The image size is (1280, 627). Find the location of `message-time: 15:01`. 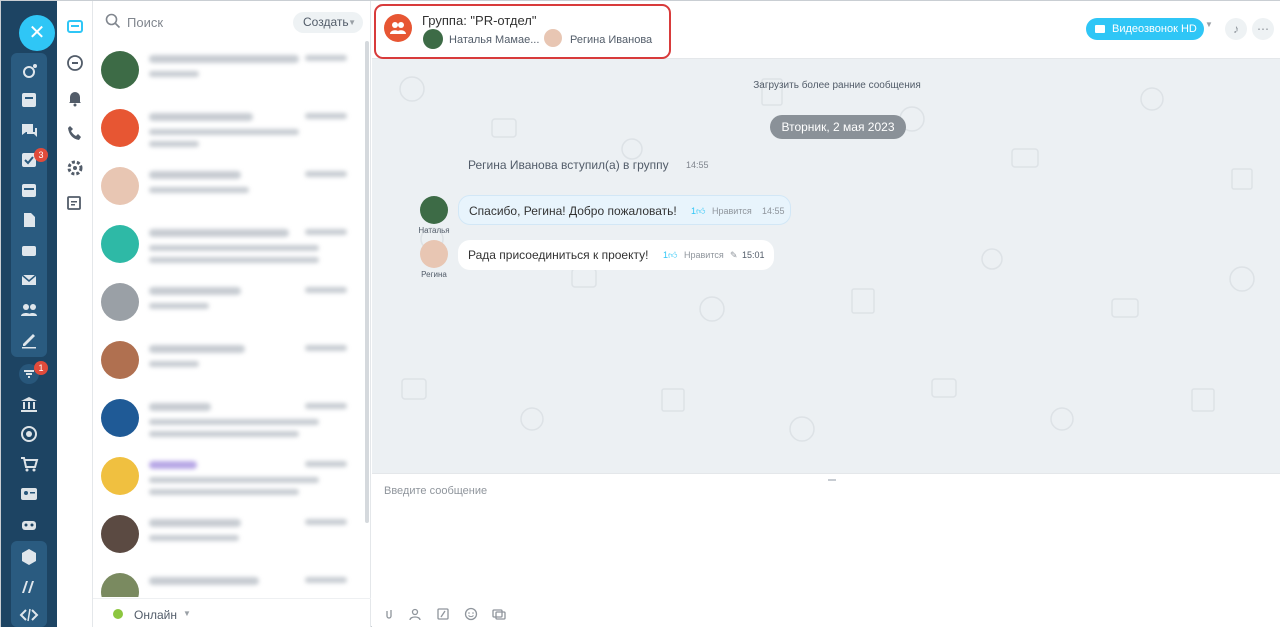

message-time: 15:01 is located at coordinates (753, 255).